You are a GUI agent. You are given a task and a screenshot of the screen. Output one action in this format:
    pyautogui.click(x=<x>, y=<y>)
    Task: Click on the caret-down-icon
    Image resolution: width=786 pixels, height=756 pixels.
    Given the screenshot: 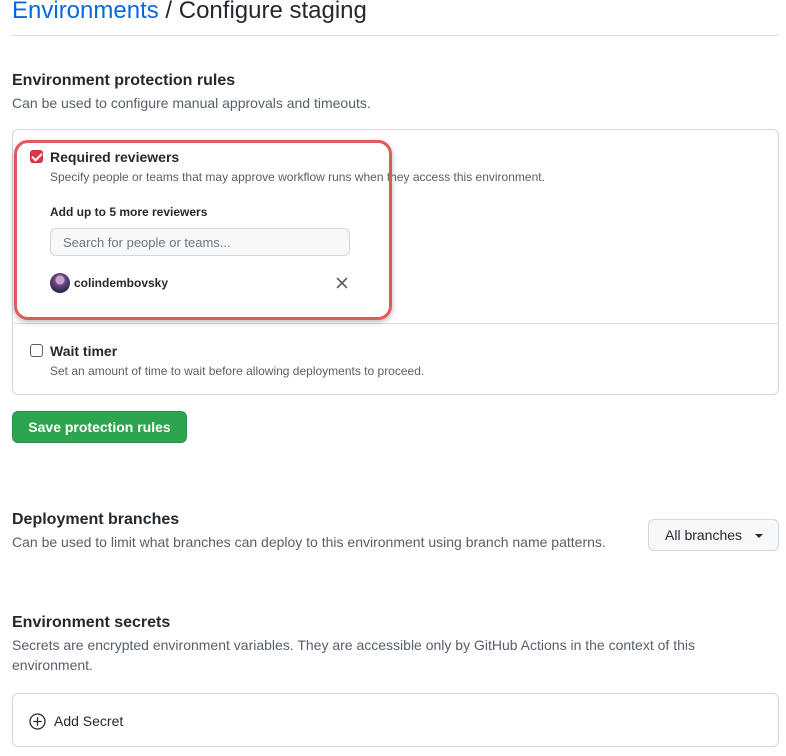 What is the action you would take?
    pyautogui.click(x=759, y=536)
    